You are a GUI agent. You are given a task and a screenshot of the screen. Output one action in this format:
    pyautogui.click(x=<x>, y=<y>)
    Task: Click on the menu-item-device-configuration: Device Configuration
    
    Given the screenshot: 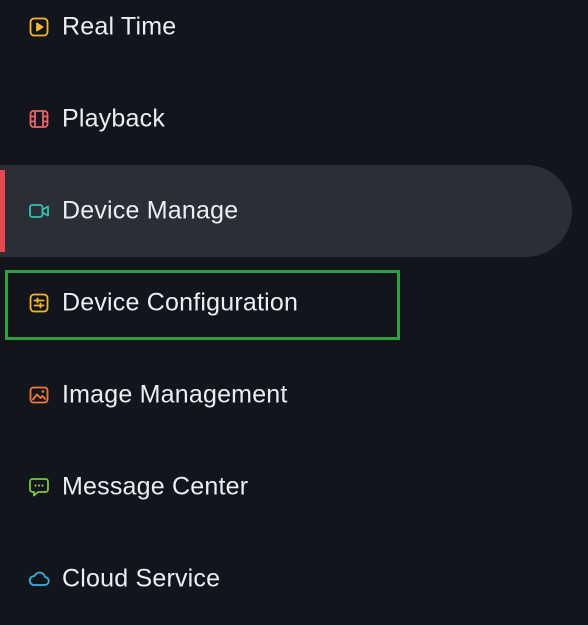 What is the action you would take?
    pyautogui.click(x=286, y=303)
    